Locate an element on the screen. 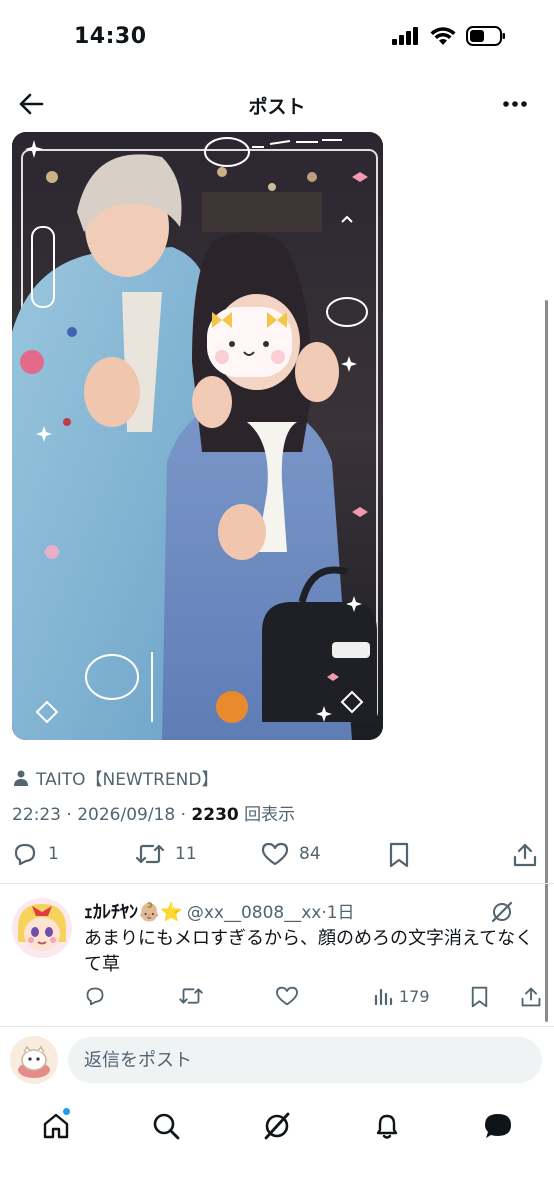 Image resolution: width=554 pixels, height=1200 pixels. home-icon is located at coordinates (56, 1126).